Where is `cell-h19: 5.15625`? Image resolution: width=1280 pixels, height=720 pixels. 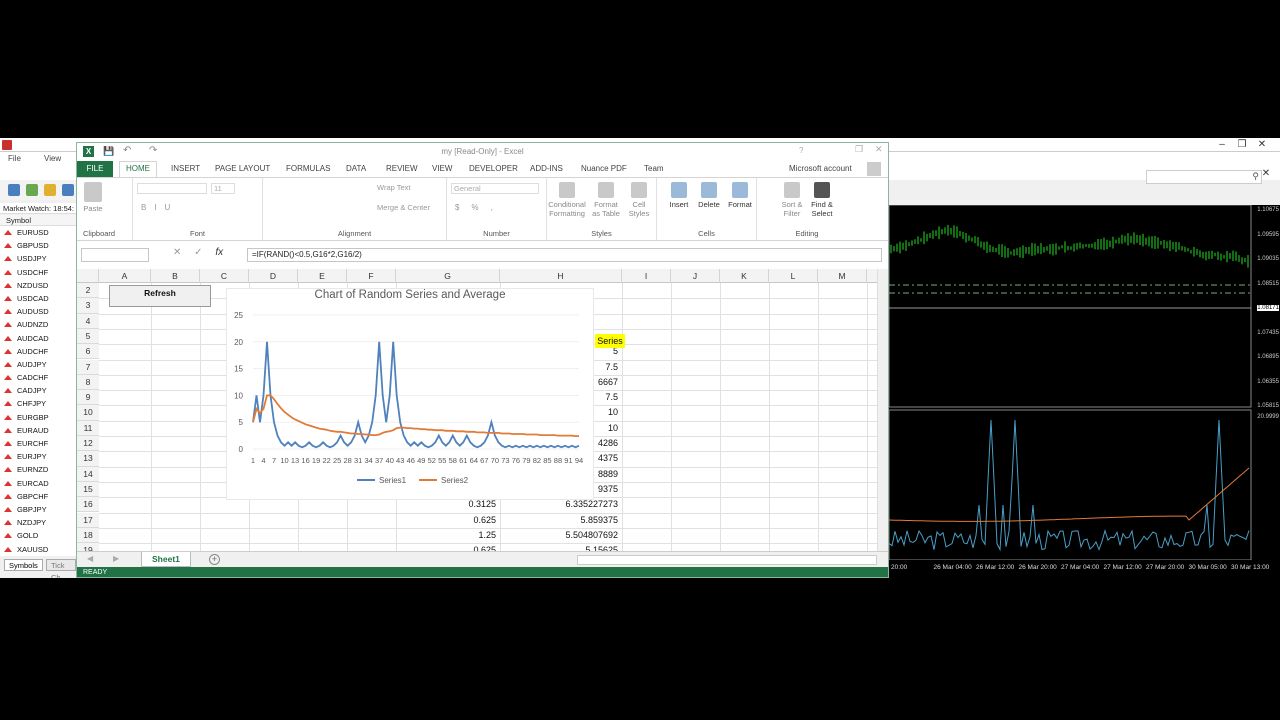 cell-h19: 5.15625 is located at coordinates (563, 547).